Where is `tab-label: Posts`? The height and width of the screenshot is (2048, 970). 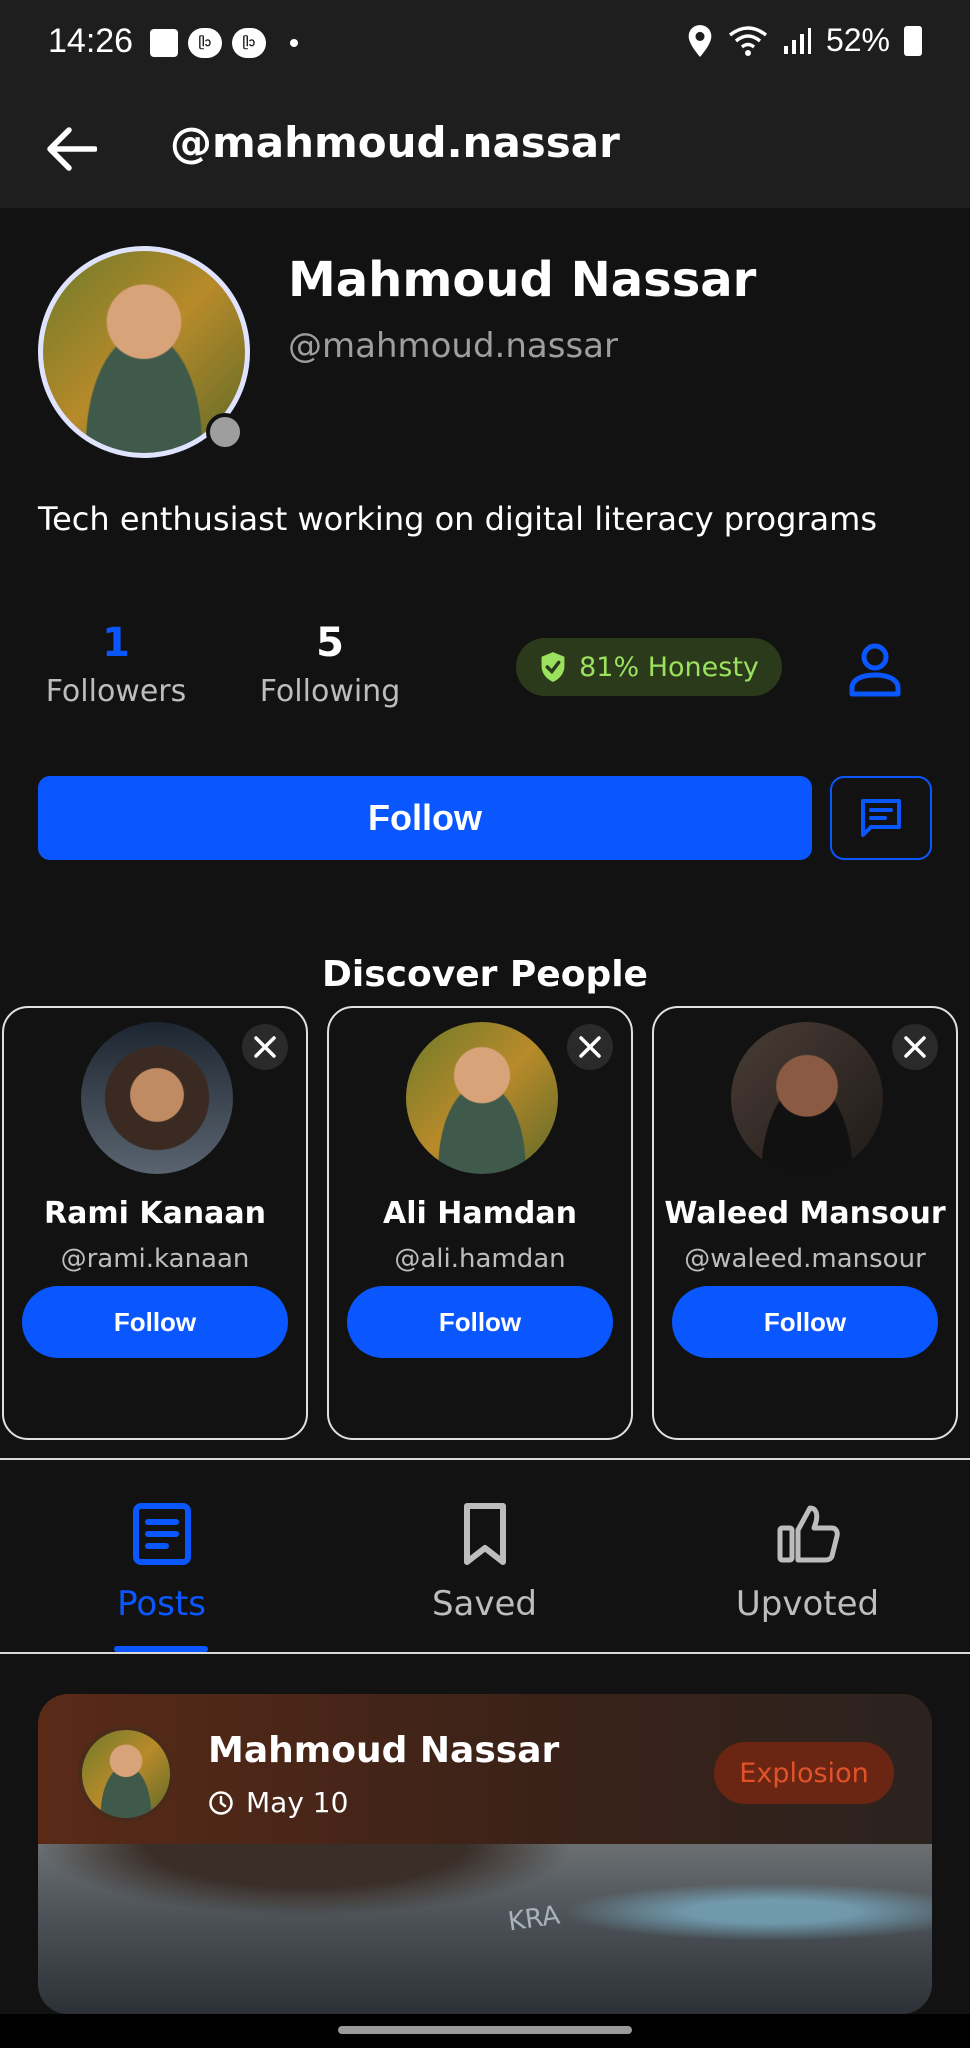 tab-label: Posts is located at coordinates (161, 1604).